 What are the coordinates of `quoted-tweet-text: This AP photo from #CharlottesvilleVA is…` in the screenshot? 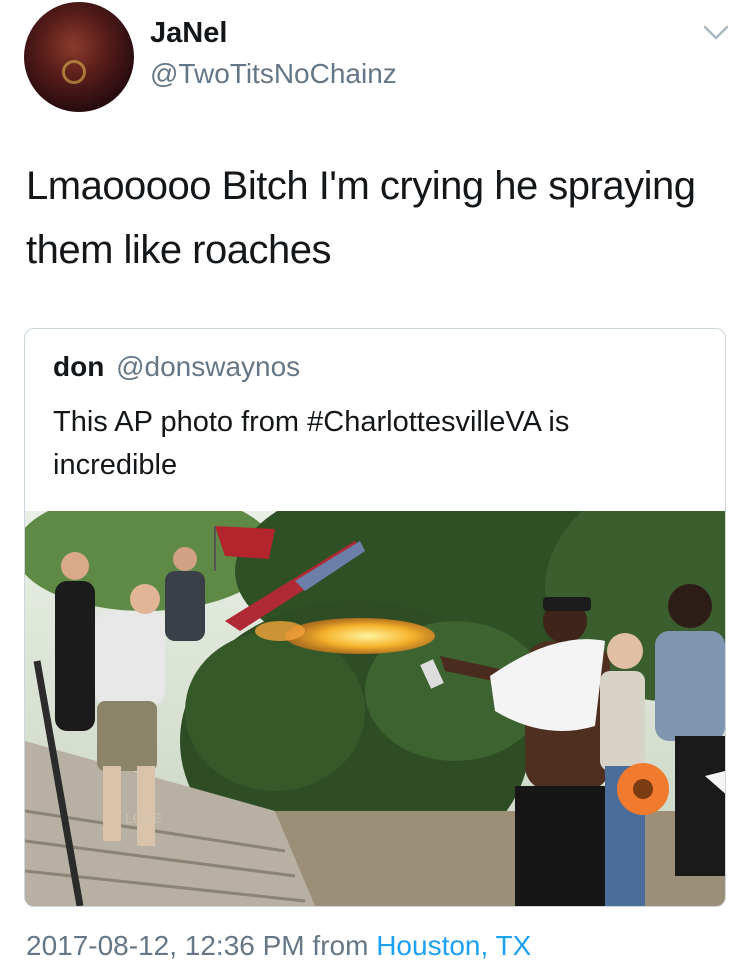 It's located at (311, 443).